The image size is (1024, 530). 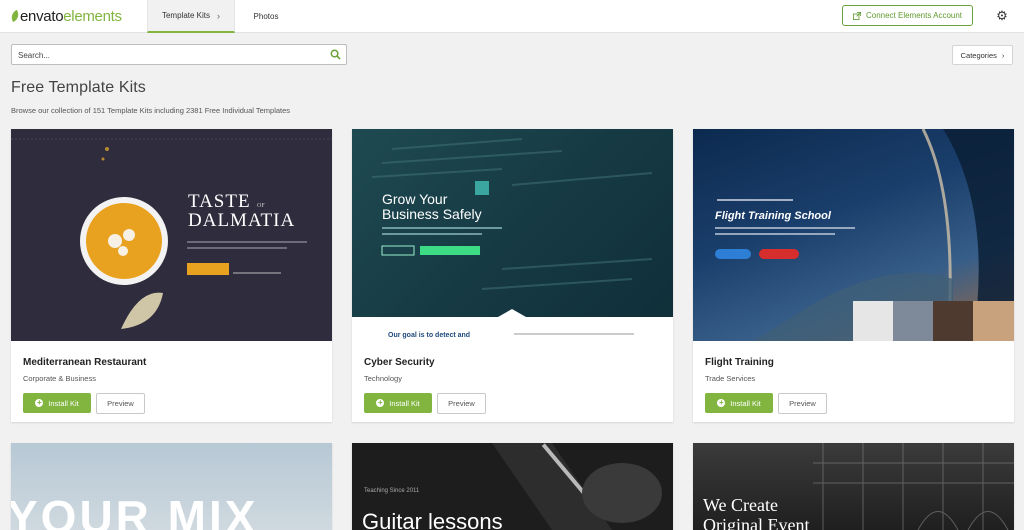 What do you see at coordinates (864, 235) in the screenshot?
I see `flight-training-thumbnail-art: Flight Training School` at bounding box center [864, 235].